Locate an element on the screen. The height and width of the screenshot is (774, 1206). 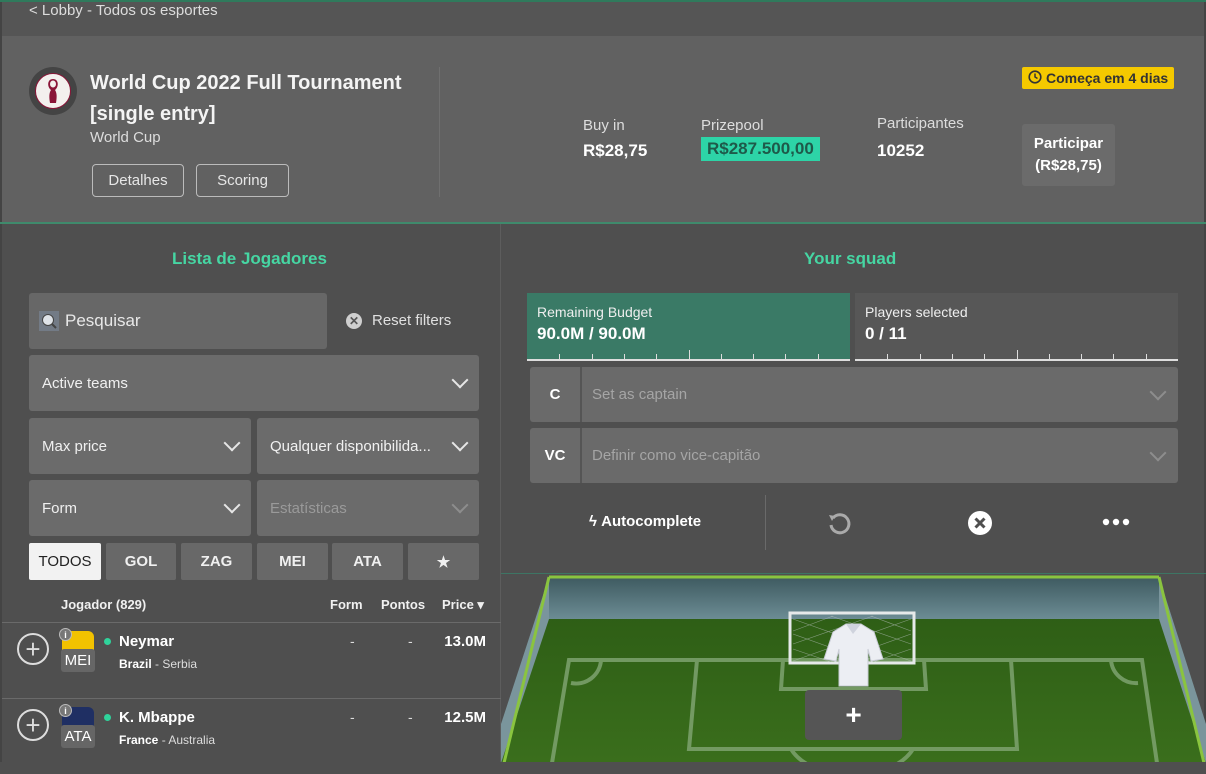
tab-ata: ATA is located at coordinates (367, 561).